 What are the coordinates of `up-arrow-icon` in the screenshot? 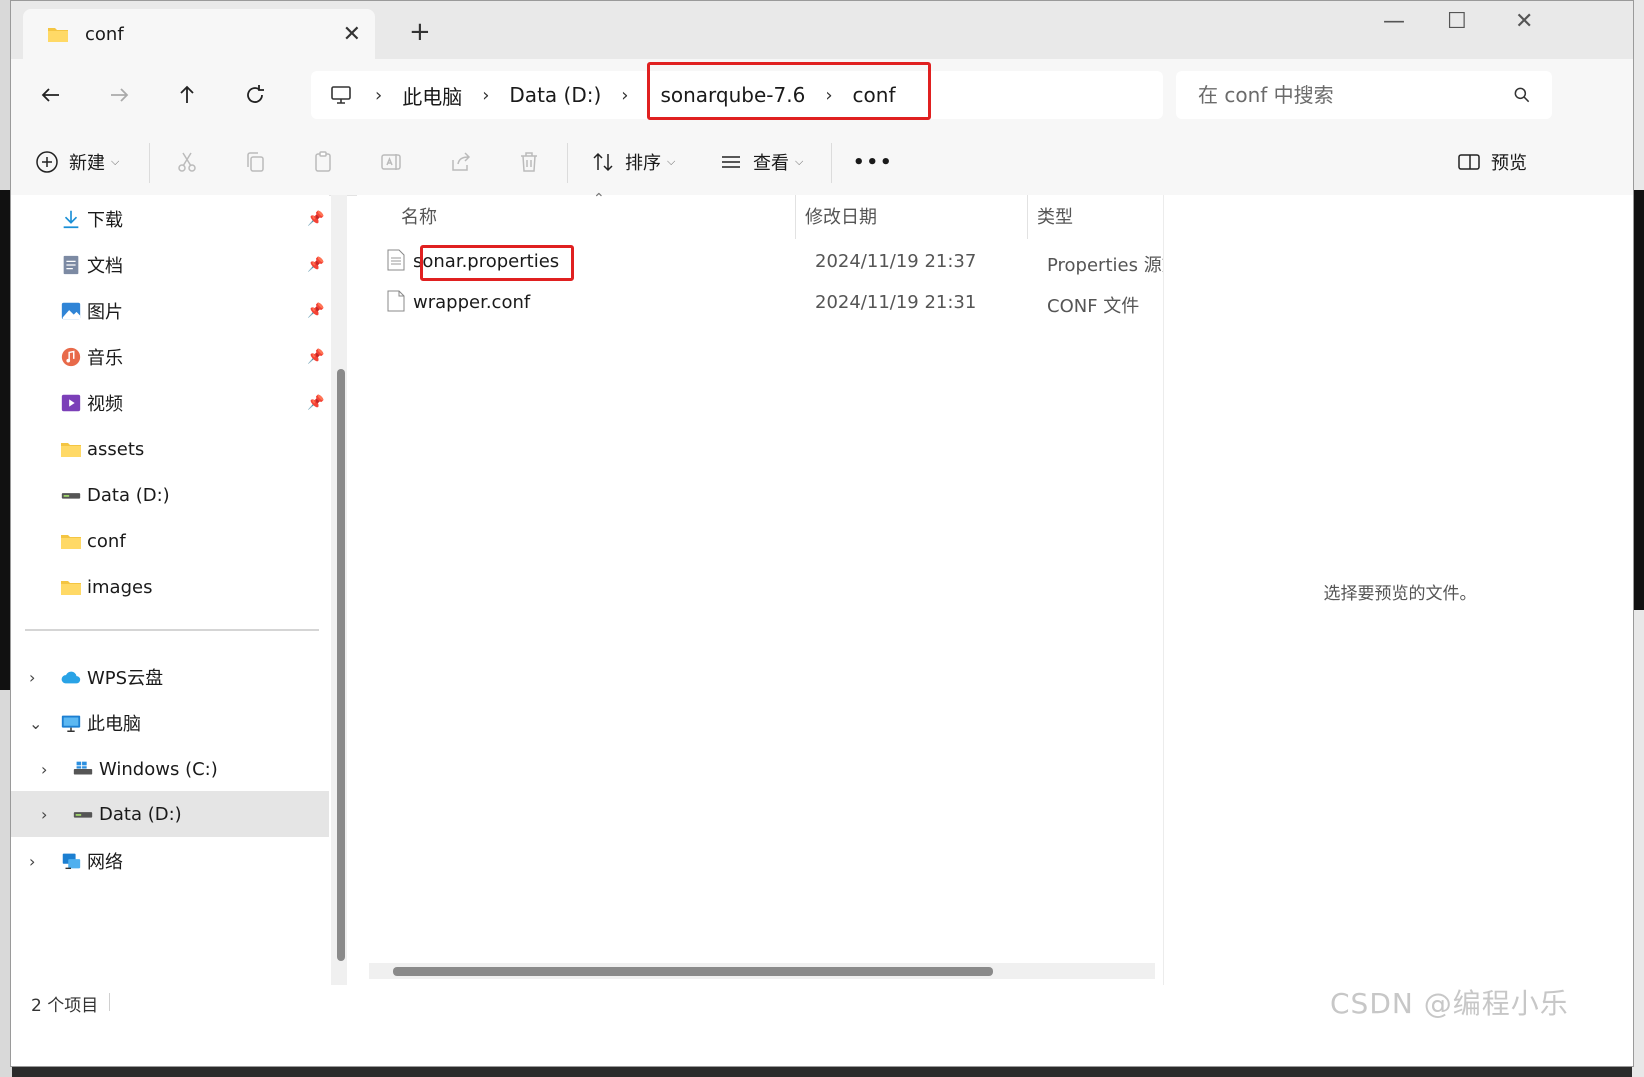 It's located at (187, 94).